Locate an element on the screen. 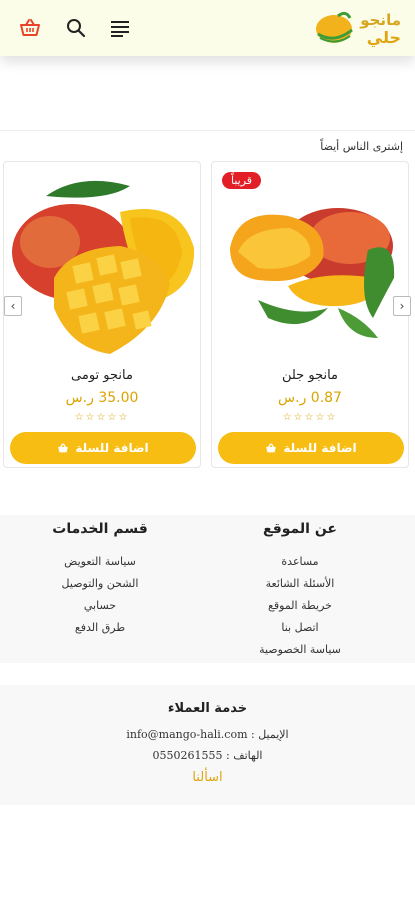 The width and height of the screenshot is (415, 900). footer-link-account: حسابي is located at coordinates (100, 606).